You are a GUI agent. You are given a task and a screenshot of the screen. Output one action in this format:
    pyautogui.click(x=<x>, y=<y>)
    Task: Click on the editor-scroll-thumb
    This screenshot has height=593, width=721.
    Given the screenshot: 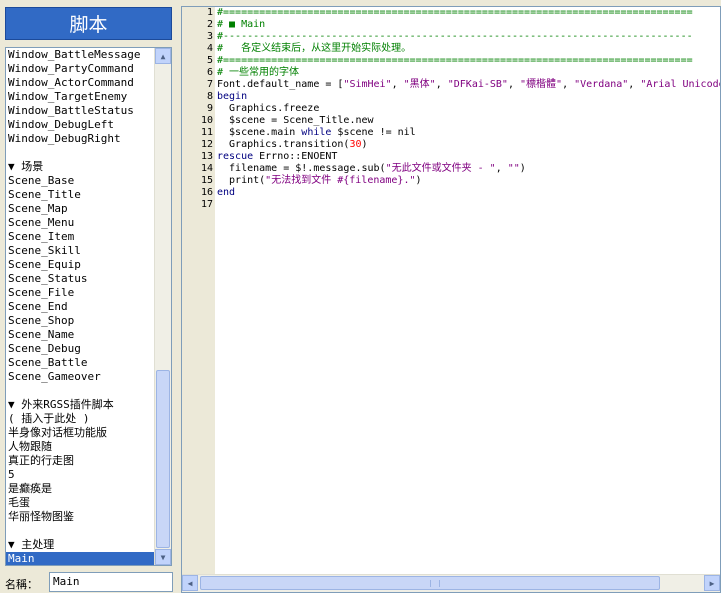 What is the action you would take?
    pyautogui.click(x=430, y=583)
    